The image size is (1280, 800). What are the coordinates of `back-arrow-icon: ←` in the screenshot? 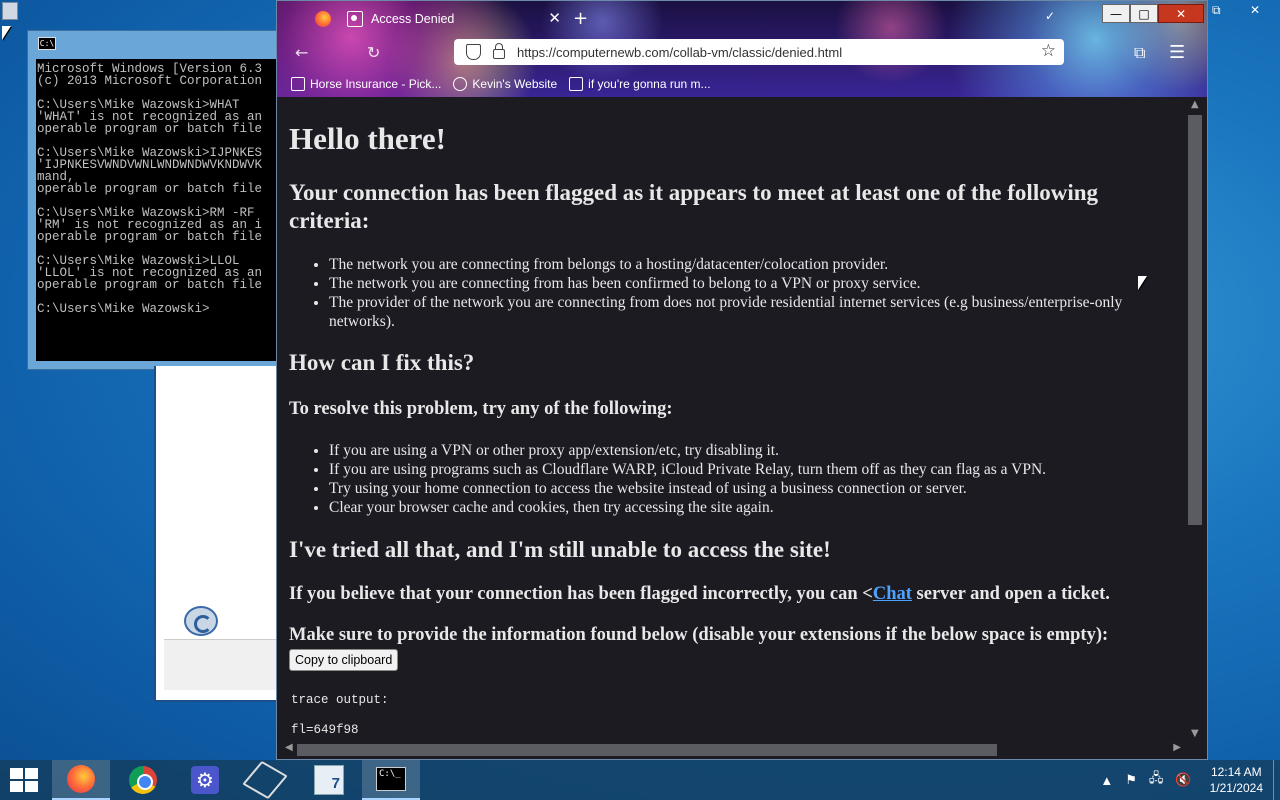 It's located at (301, 52).